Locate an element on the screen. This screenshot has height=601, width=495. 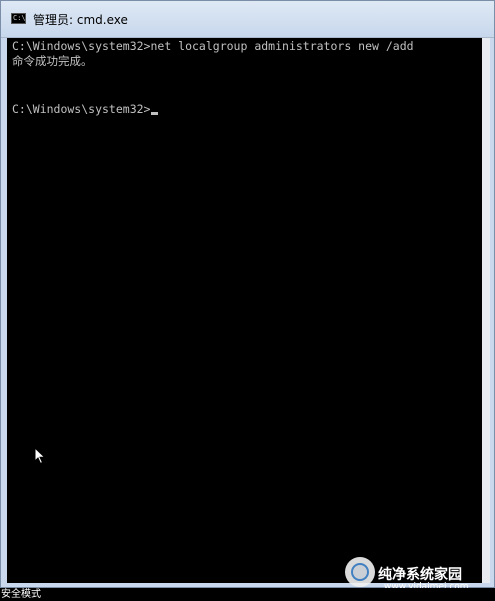
console-prompt-line: C:\Windows\system32> is located at coordinates (85, 109).